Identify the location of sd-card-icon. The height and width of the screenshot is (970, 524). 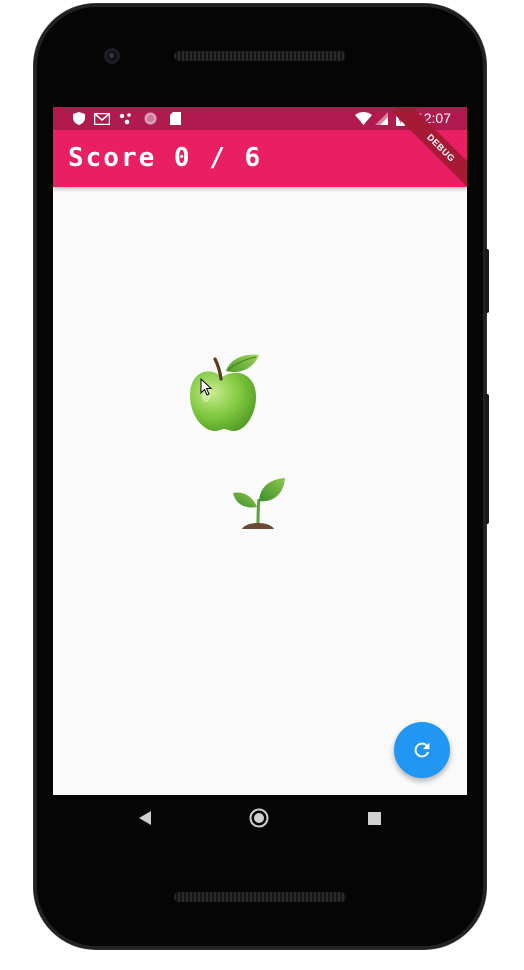
(175, 118).